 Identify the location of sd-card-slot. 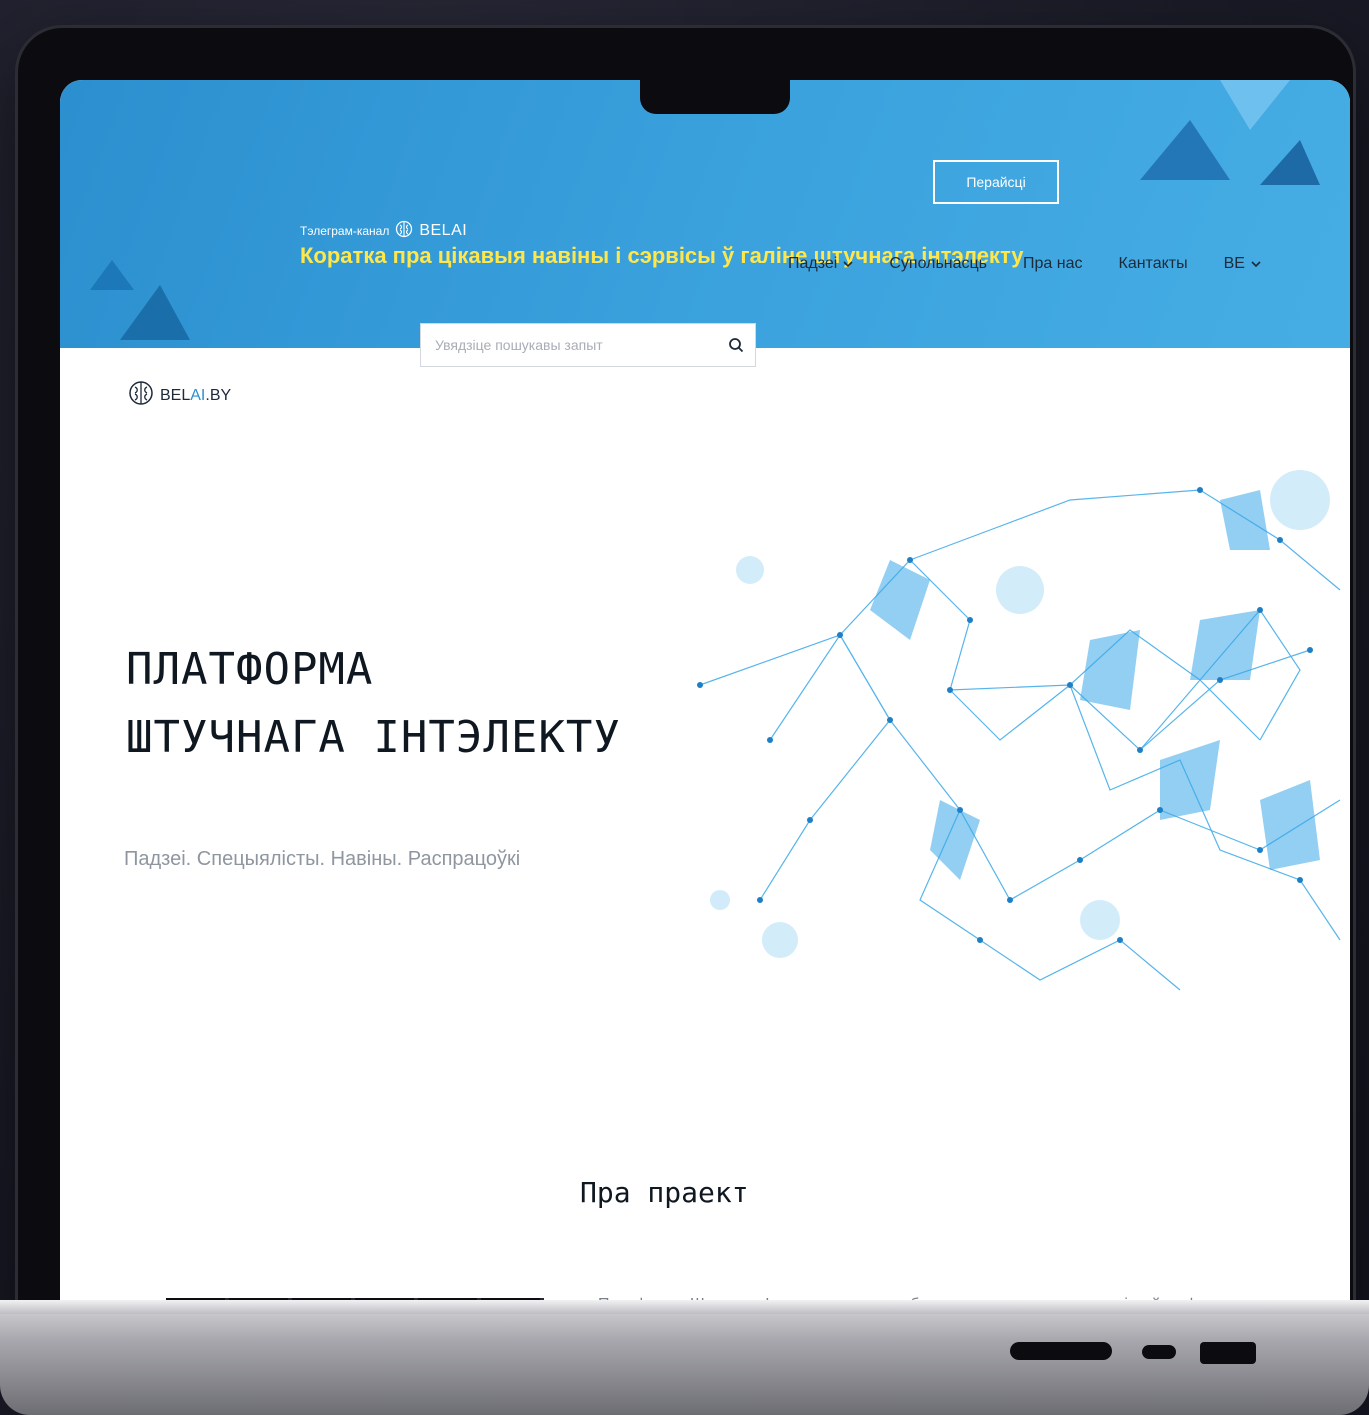
(1061, 1351).